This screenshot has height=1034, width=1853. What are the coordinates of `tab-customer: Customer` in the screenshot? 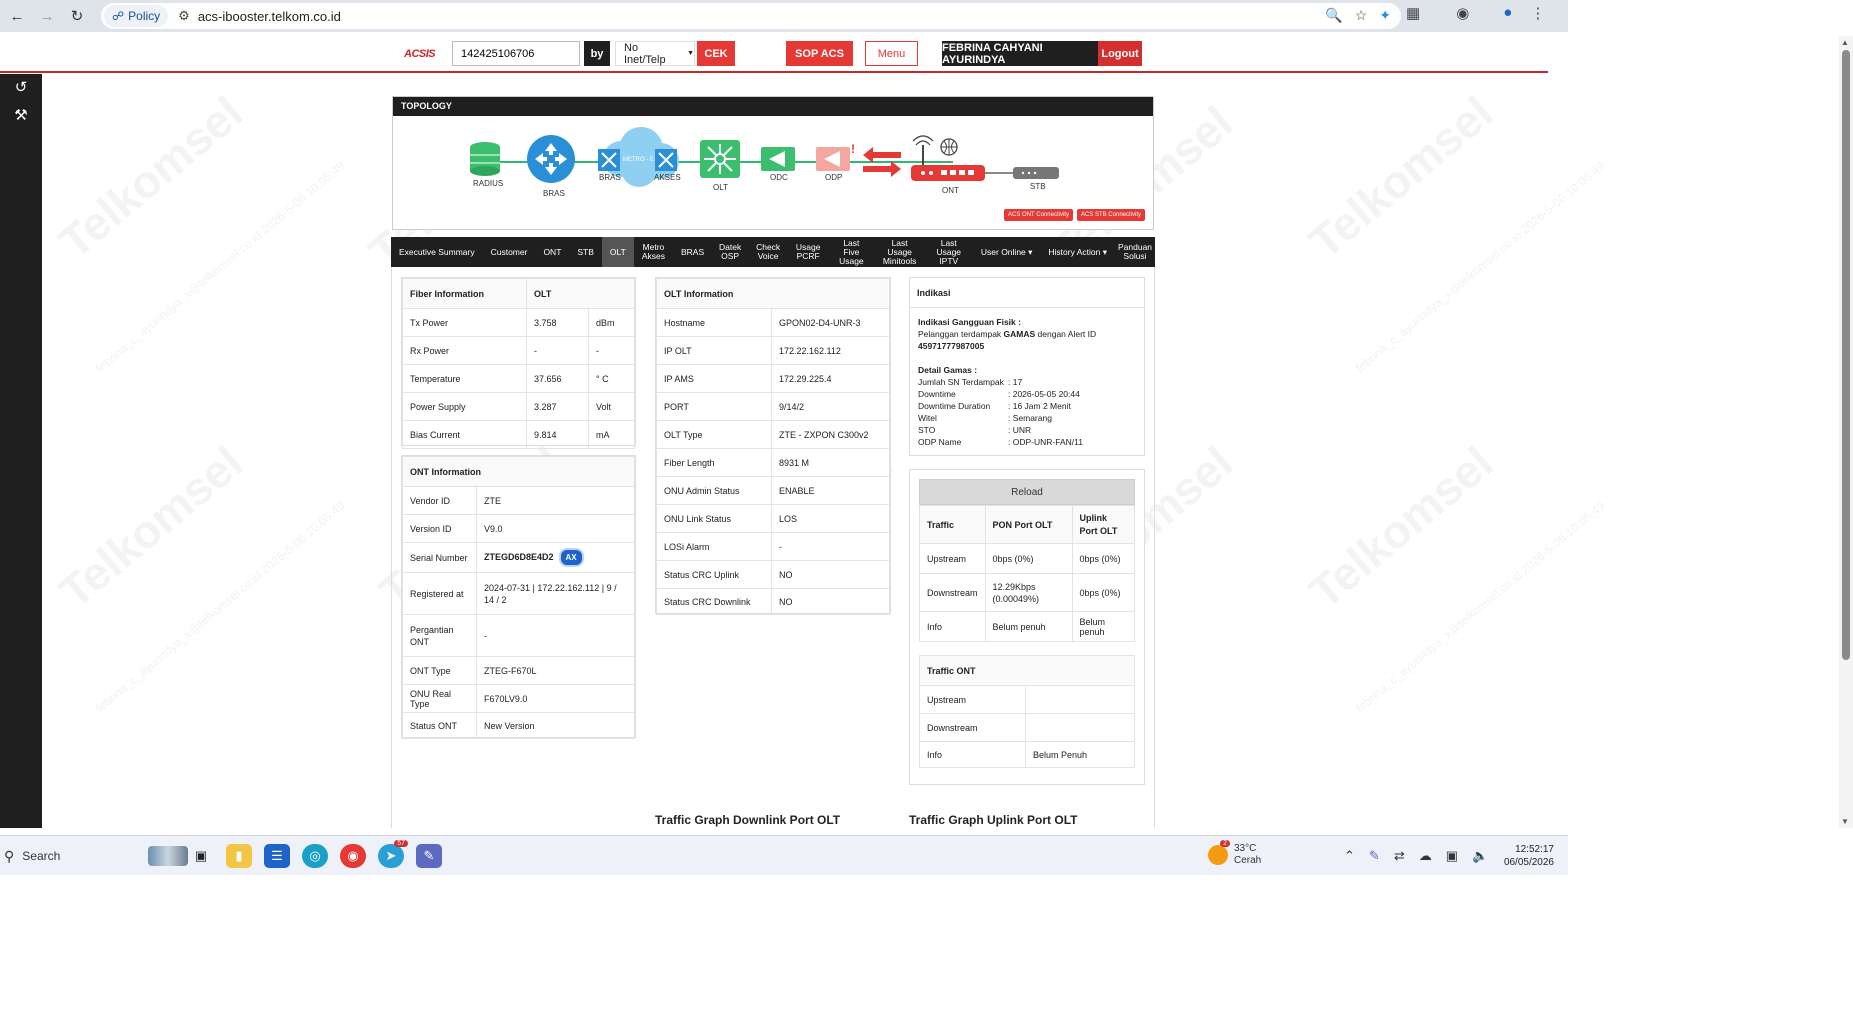 It's located at (509, 252).